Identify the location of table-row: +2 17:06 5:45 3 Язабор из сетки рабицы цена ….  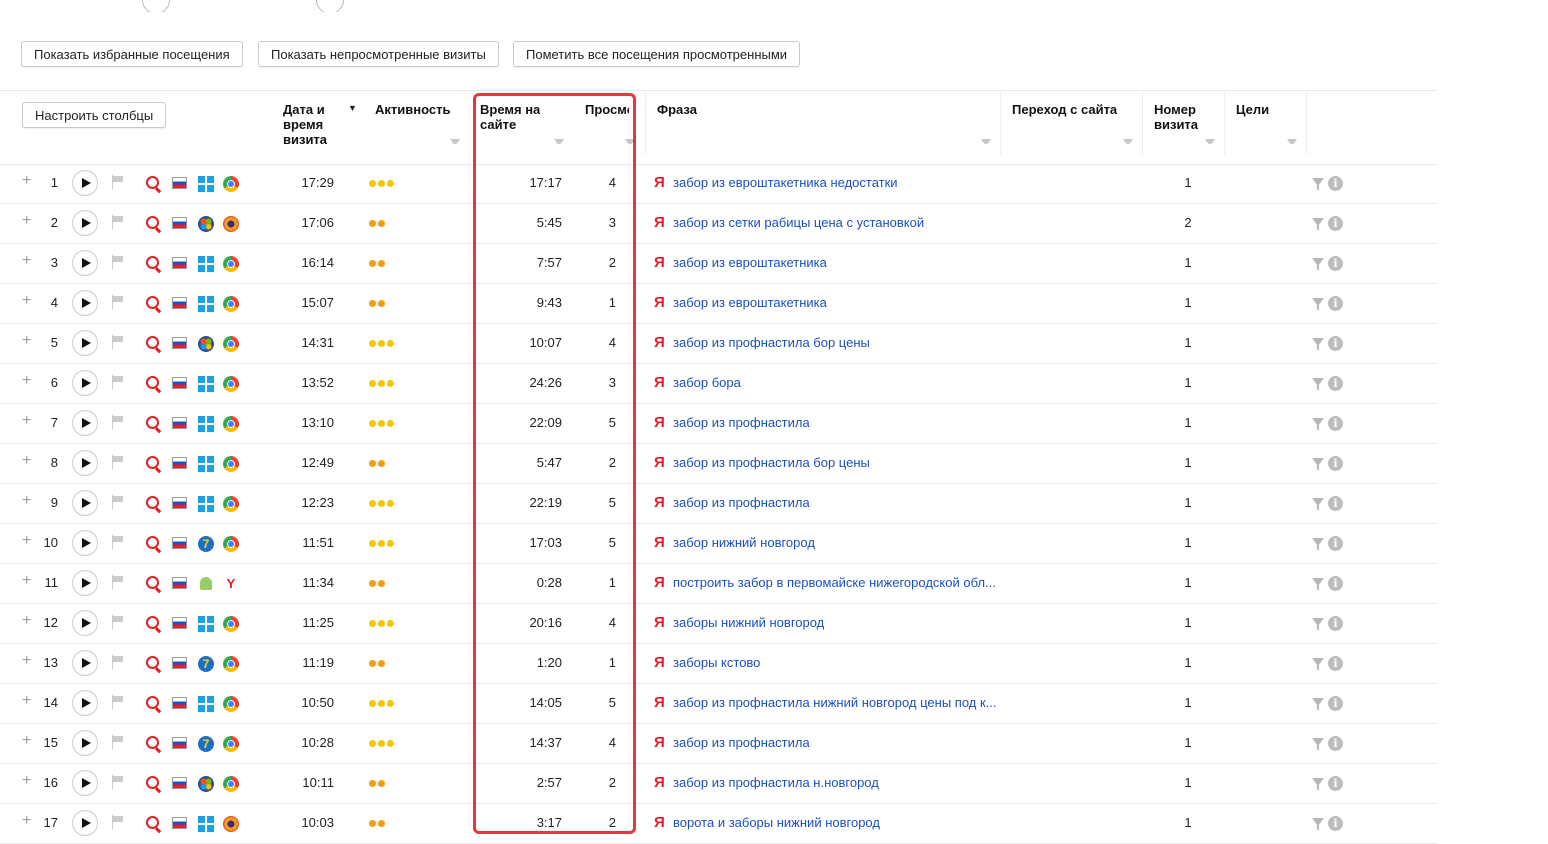
(718, 224).